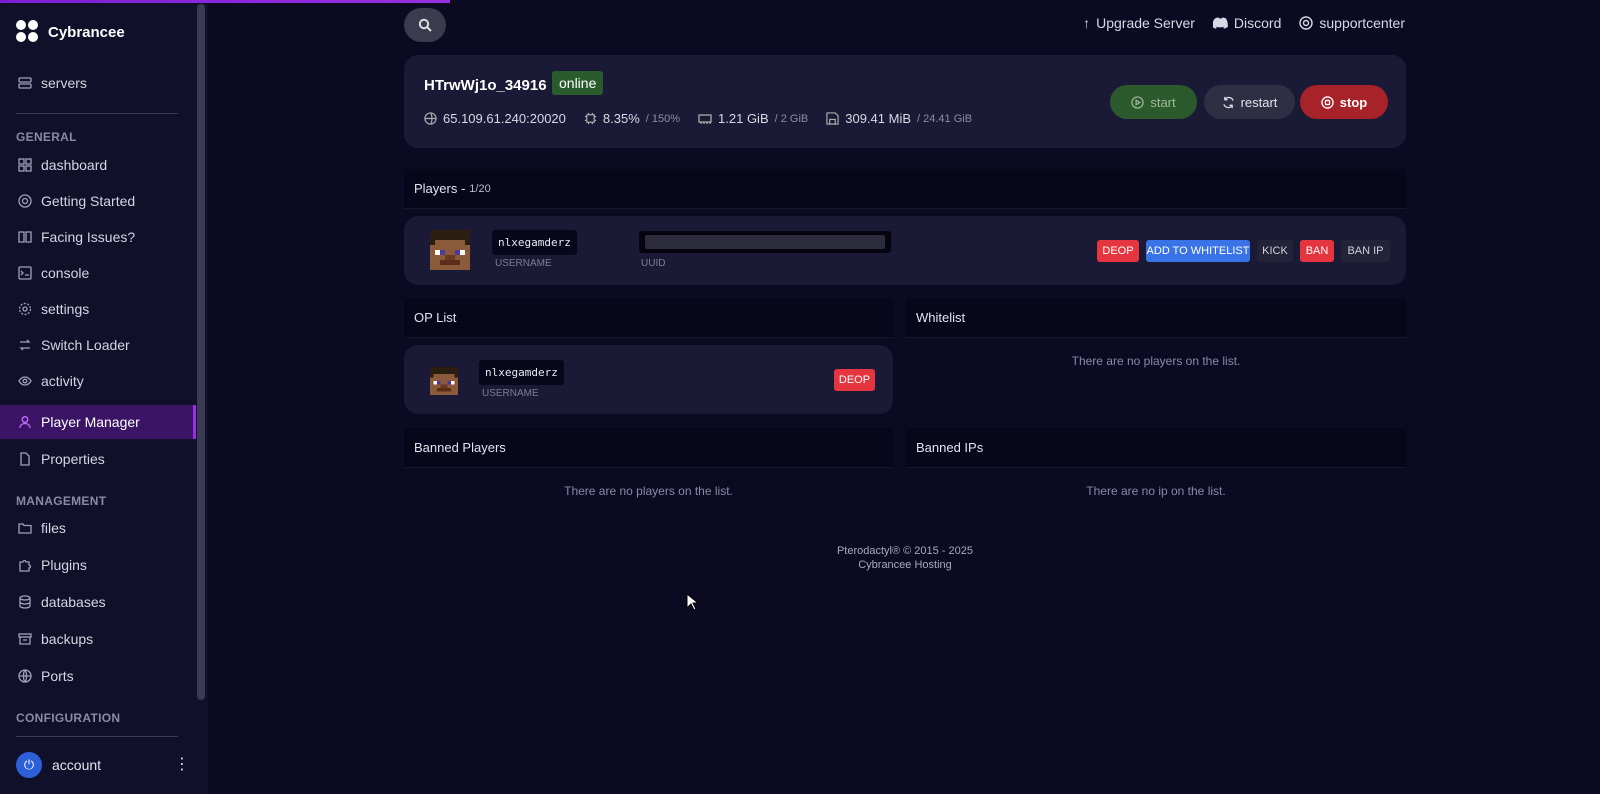  What do you see at coordinates (460, 447) in the screenshot?
I see `banned-players-title: Banned Players` at bounding box center [460, 447].